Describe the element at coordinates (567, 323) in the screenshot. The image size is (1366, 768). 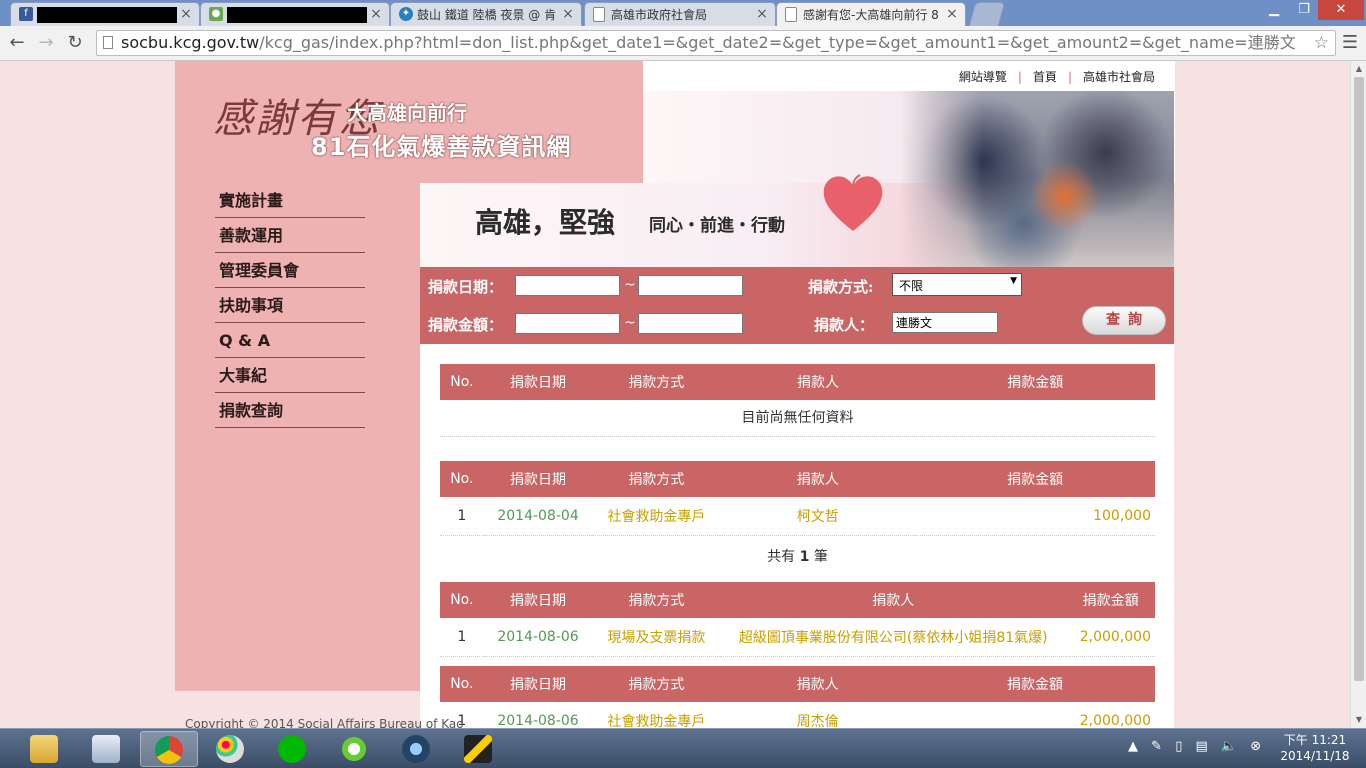
I see `amount-from-input` at that location.